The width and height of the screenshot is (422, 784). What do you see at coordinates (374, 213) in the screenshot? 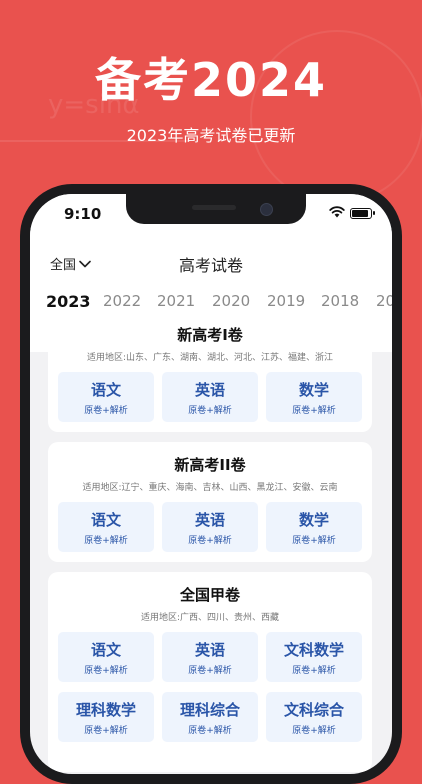
I see `battery-tip` at bounding box center [374, 213].